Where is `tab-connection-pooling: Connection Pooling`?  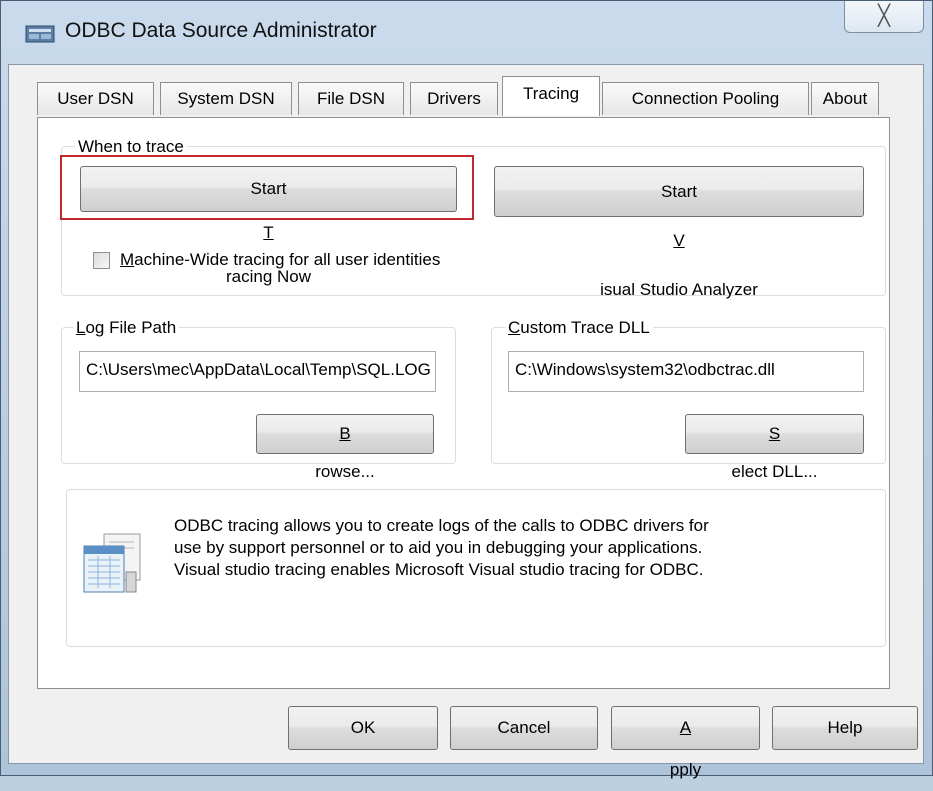
tab-connection-pooling: Connection Pooling is located at coordinates (705, 98).